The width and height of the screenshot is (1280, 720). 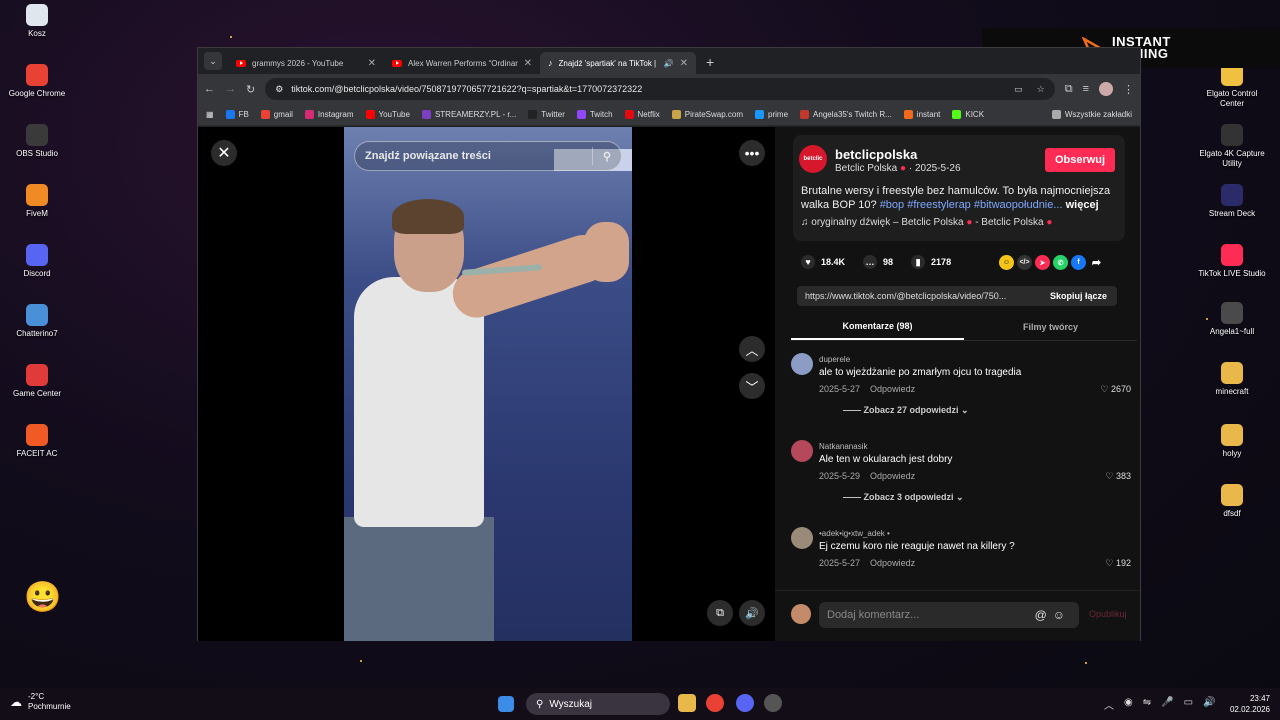 What do you see at coordinates (813, 159) in the screenshot?
I see `creator-avatar: betclic` at bounding box center [813, 159].